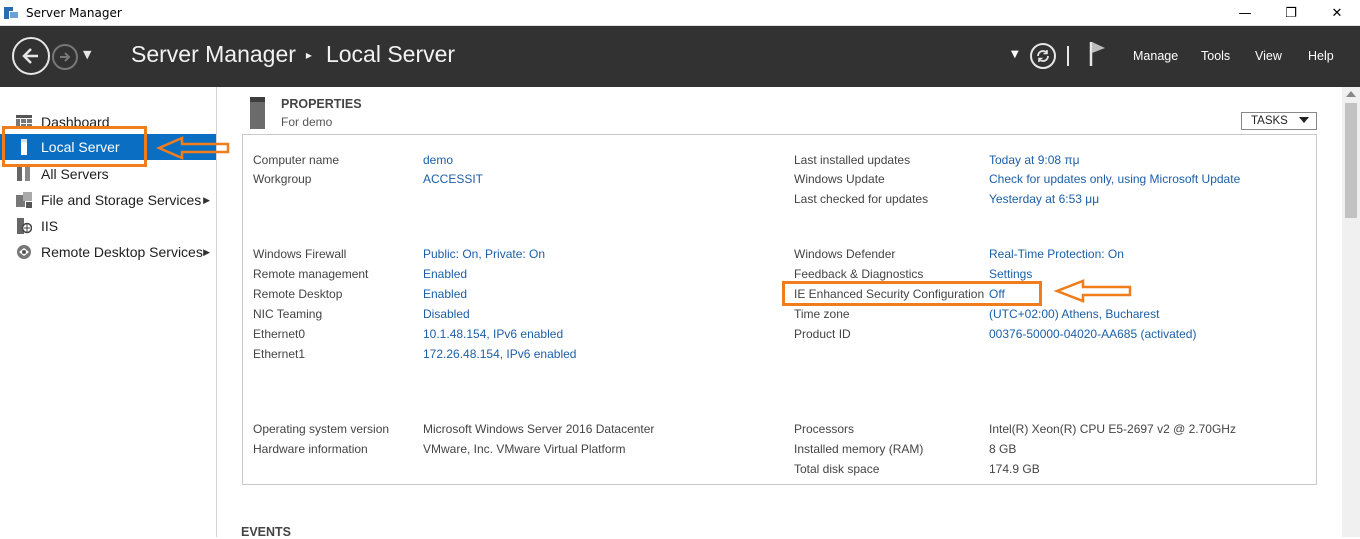 This screenshot has height=539, width=1360. Describe the element at coordinates (75, 174) in the screenshot. I see `sidebar-item-label: All Servers` at that location.